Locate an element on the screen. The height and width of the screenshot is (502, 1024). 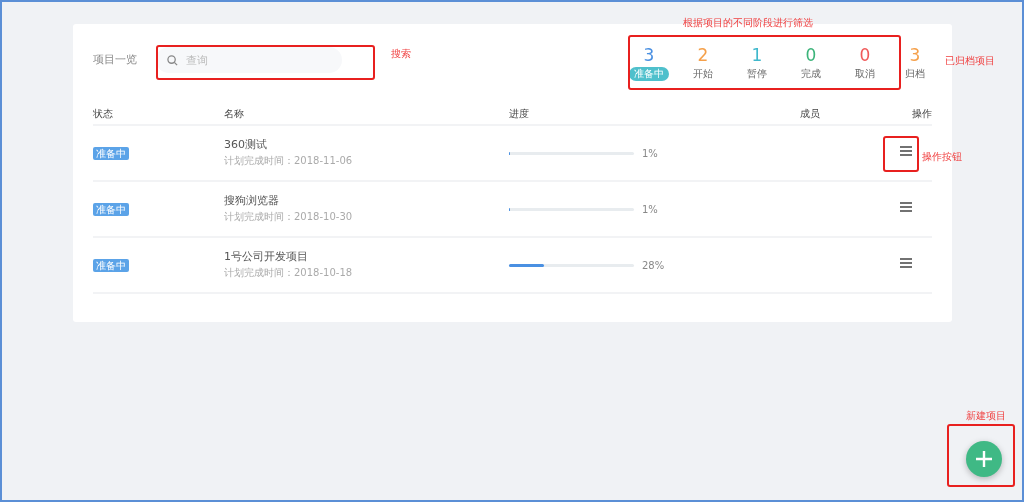
search-icon is located at coordinates (172, 60).